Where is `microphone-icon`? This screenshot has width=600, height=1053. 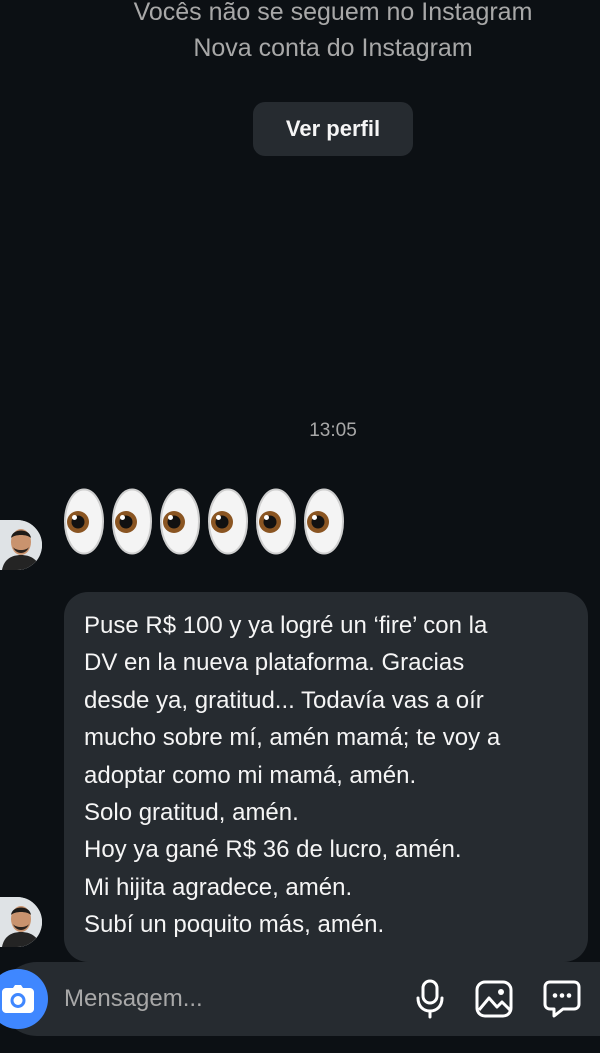
microphone-icon is located at coordinates (430, 999).